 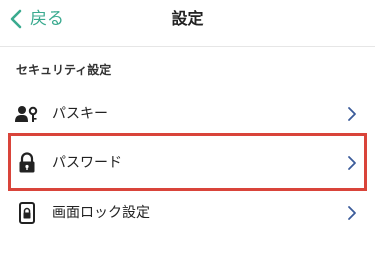 What do you see at coordinates (64, 70) in the screenshot?
I see `section-header: セキュリティ設定` at bounding box center [64, 70].